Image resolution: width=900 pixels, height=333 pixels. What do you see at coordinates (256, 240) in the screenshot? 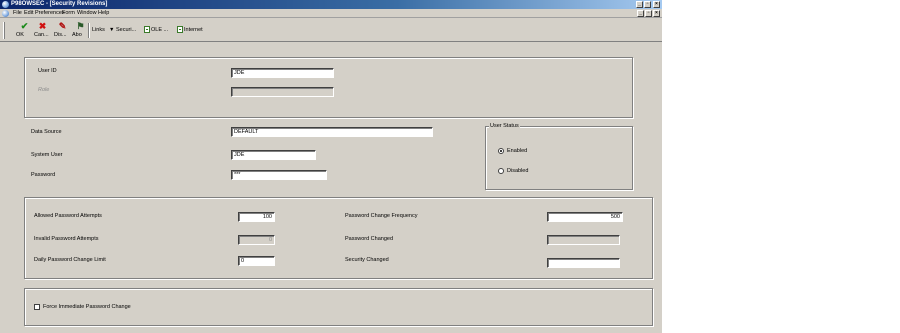
I see `invalid-password-attempts-field: 0` at bounding box center [256, 240].